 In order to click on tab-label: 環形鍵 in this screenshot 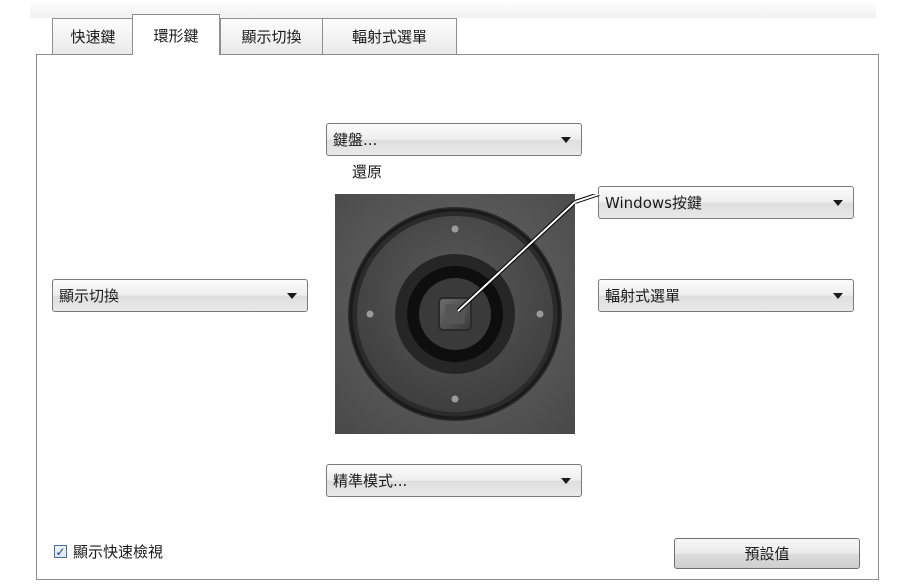, I will do `click(176, 35)`.